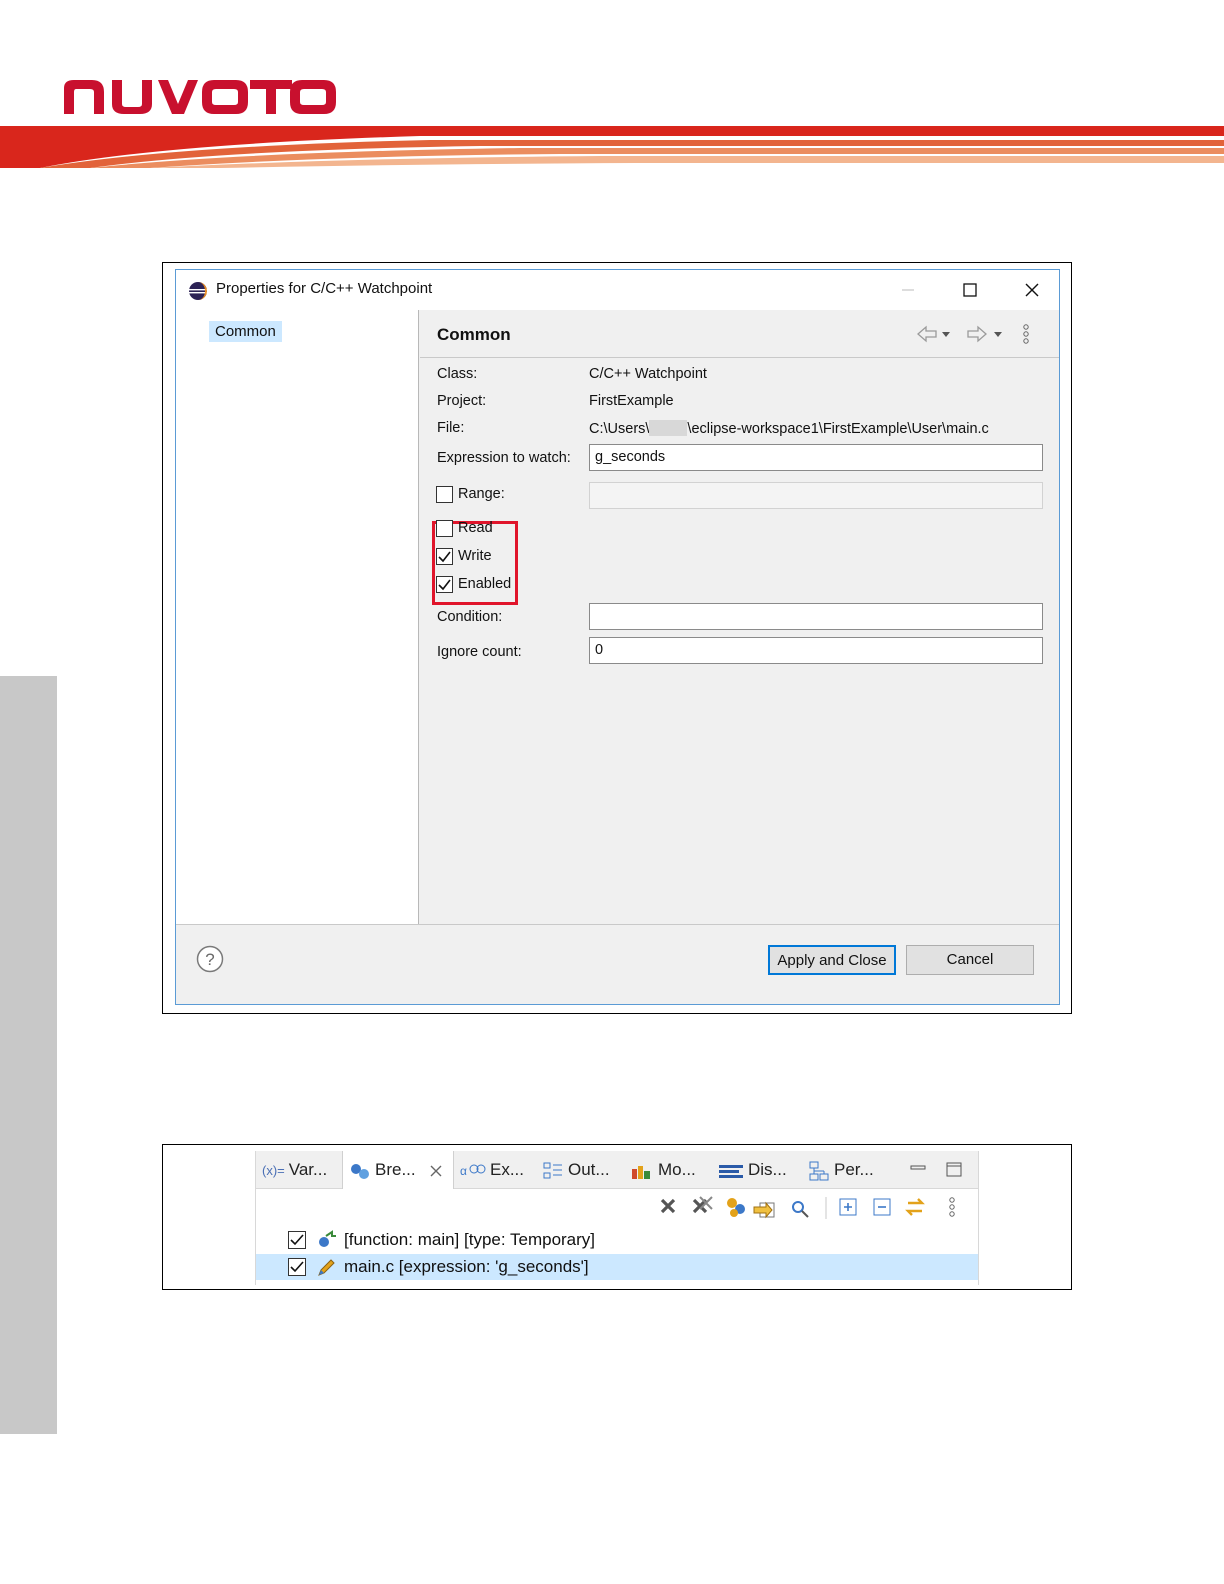 The image size is (1224, 1584). I want to click on eclipse-icon, so click(198, 291).